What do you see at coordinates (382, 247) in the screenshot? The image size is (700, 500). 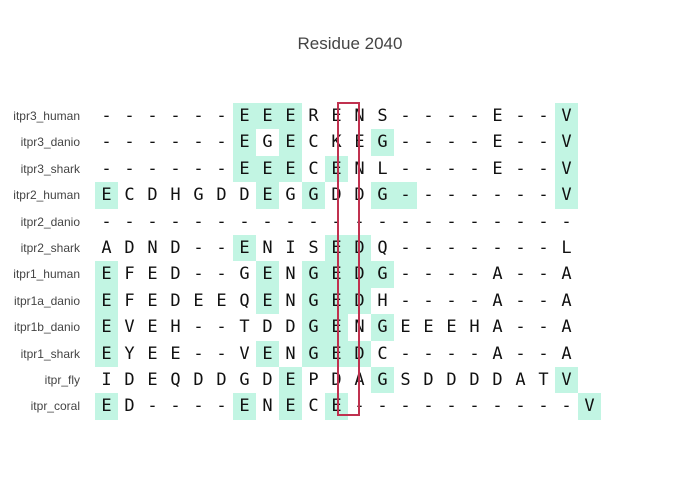 I see `residue-cell: Q` at bounding box center [382, 247].